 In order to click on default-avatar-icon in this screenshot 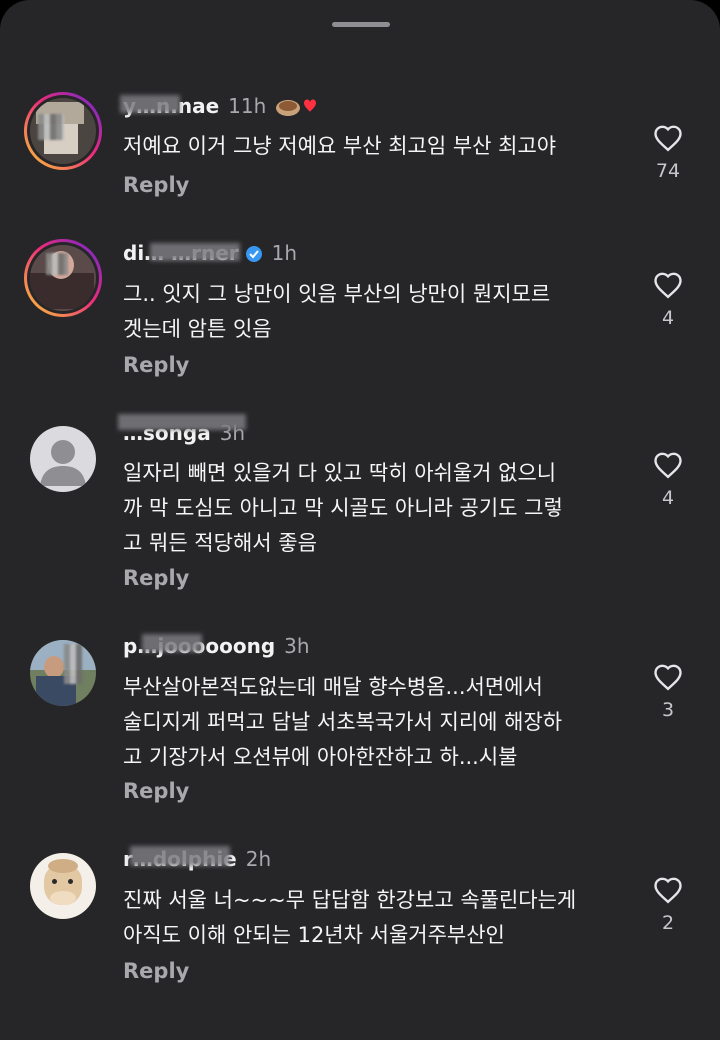, I will do `click(63, 463)`.